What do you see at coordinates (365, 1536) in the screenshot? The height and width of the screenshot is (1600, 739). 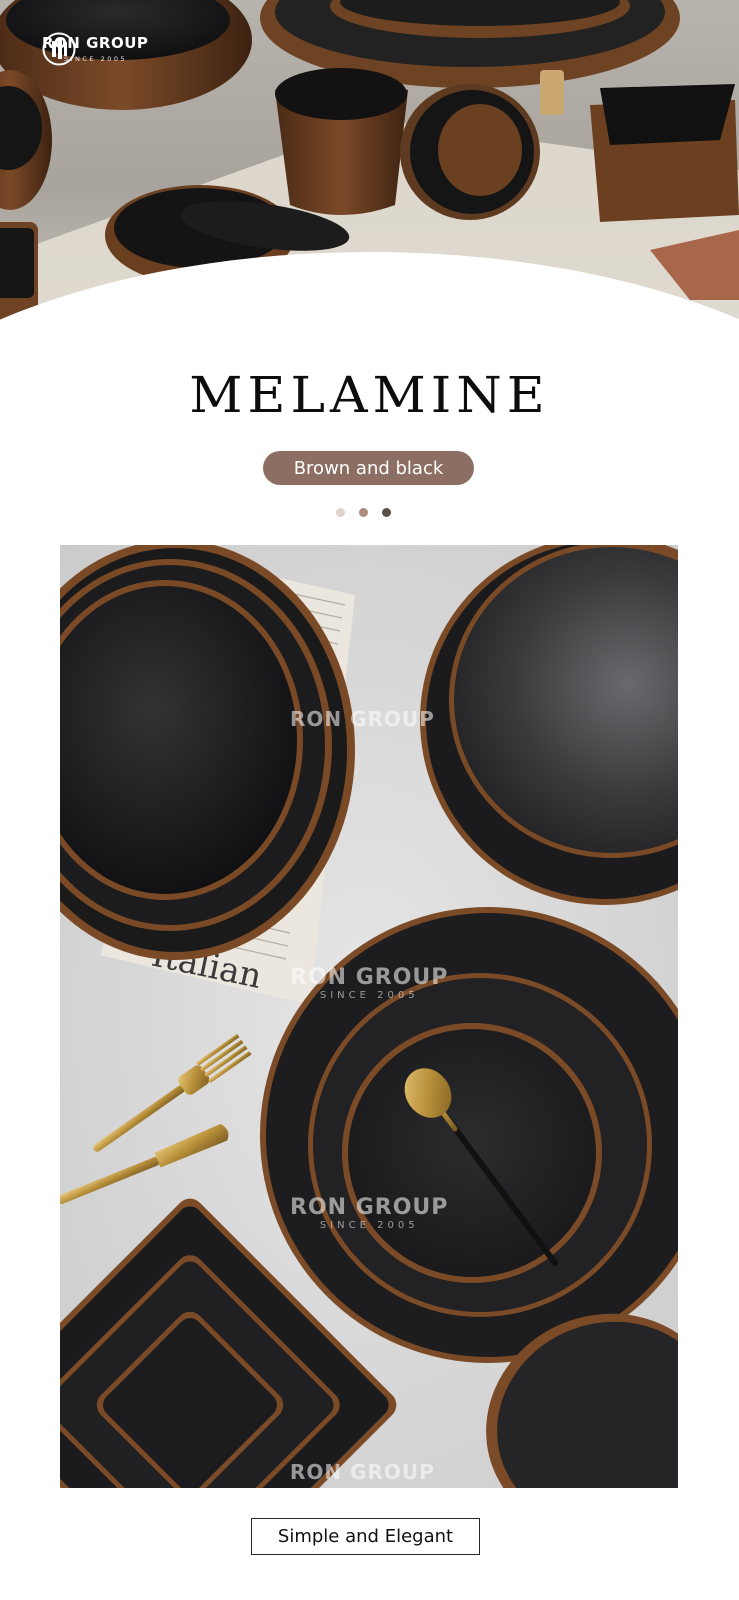 I see `tagline-box: Simple and Elegant` at bounding box center [365, 1536].